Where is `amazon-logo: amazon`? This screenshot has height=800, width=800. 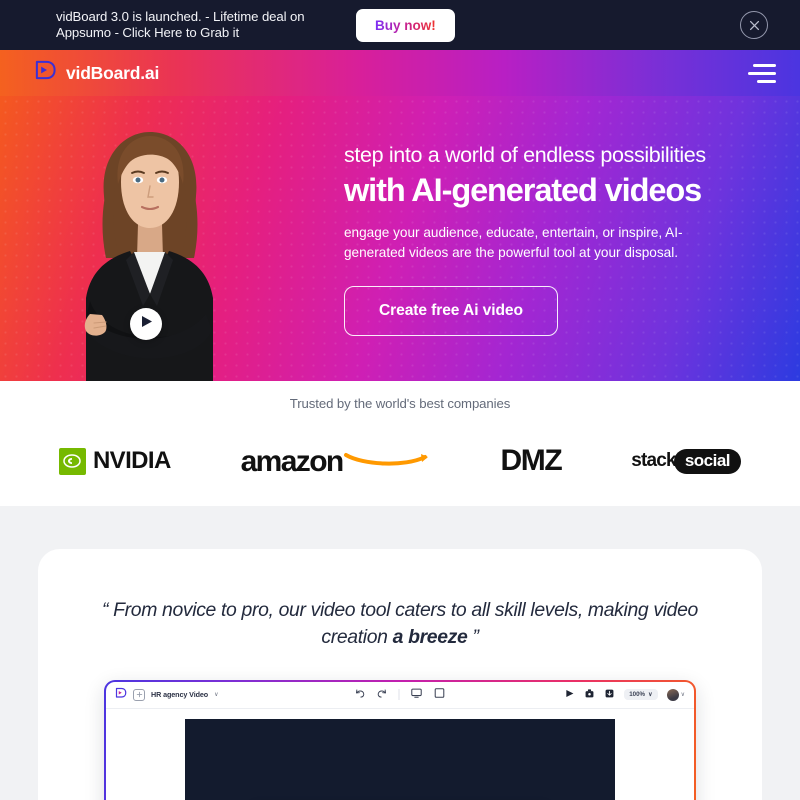 amazon-logo: amazon is located at coordinates (335, 461).